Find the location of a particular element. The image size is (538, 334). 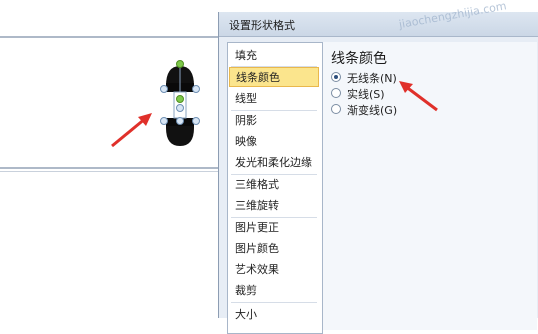

selected-shape is located at coordinates (180, 107).